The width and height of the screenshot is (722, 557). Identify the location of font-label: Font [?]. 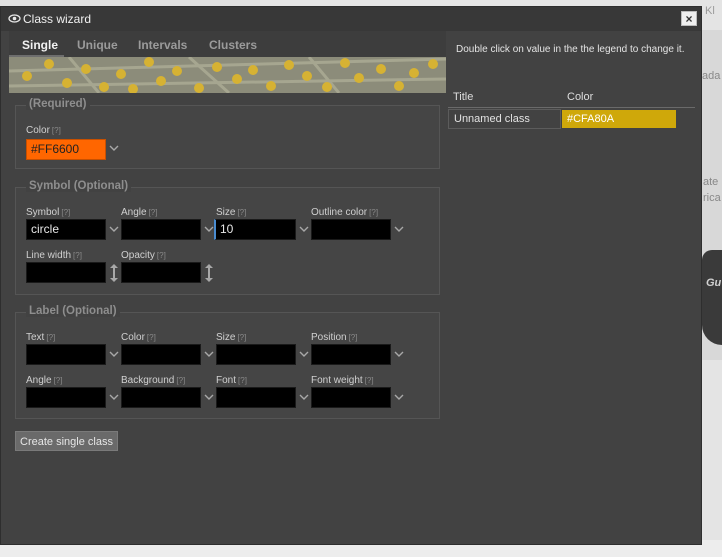
(231, 380).